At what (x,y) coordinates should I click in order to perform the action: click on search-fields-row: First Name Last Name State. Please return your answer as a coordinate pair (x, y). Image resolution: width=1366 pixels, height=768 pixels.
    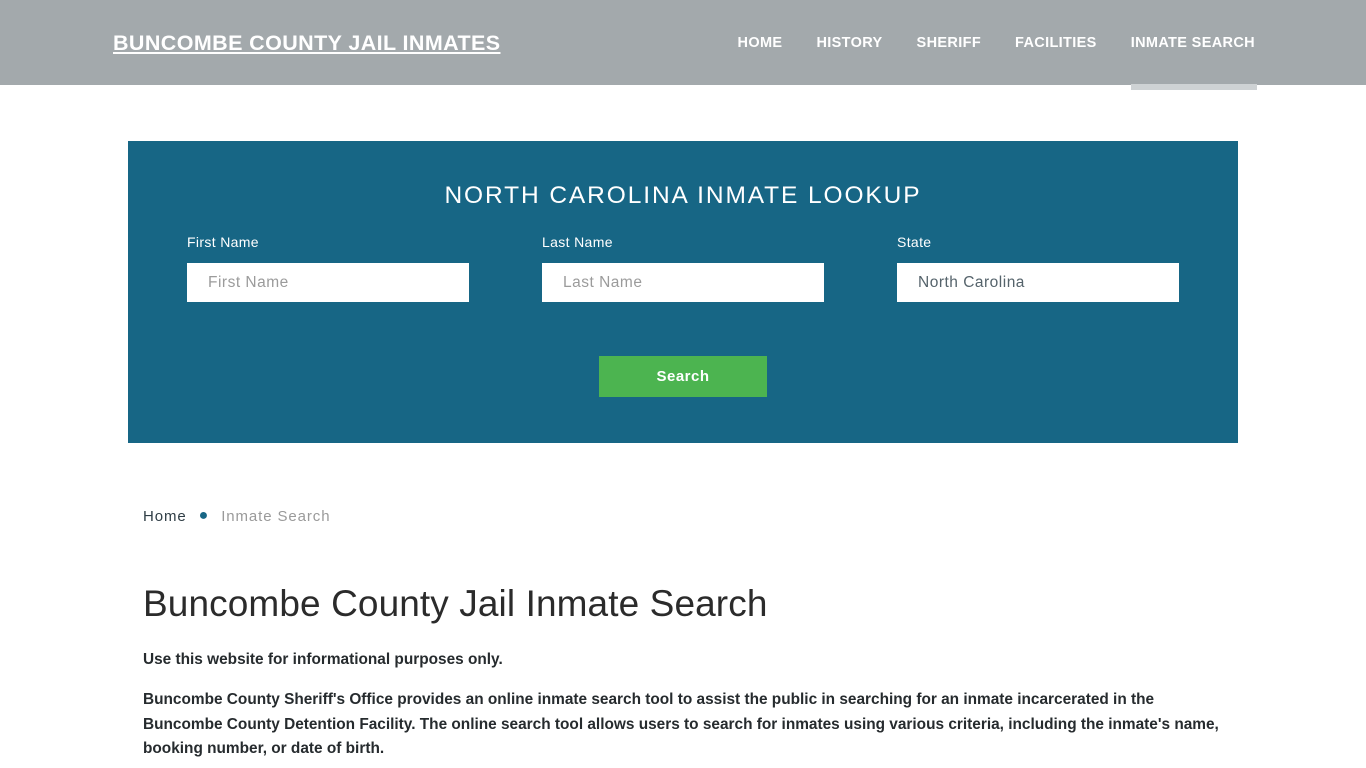
    Looking at the image, I should click on (683, 273).